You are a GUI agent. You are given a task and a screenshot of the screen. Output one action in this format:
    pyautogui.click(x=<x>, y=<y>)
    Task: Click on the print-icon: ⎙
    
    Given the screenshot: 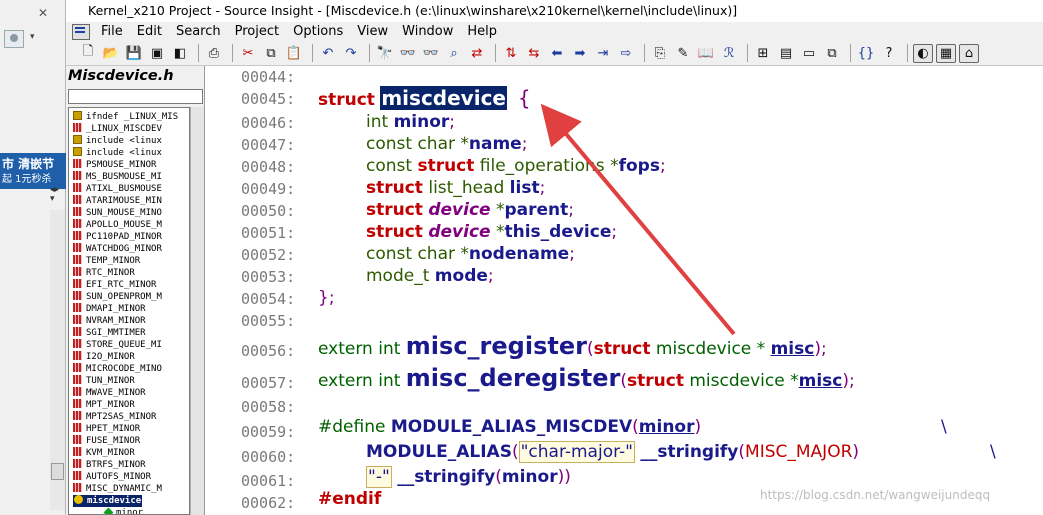 What is the action you would take?
    pyautogui.click(x=214, y=53)
    